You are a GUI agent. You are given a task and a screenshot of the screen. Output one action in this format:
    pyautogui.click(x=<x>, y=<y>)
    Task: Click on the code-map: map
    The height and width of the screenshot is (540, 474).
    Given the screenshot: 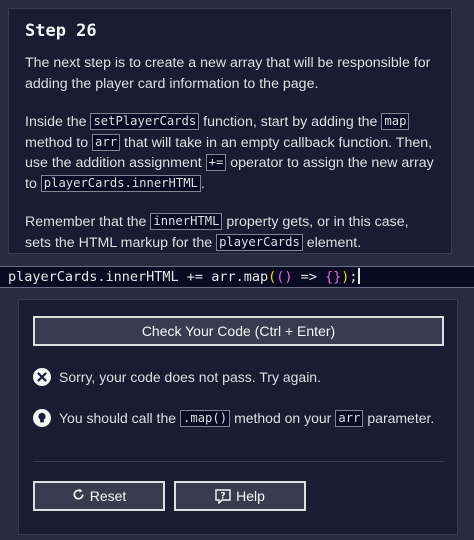 What is the action you would take?
    pyautogui.click(x=395, y=121)
    